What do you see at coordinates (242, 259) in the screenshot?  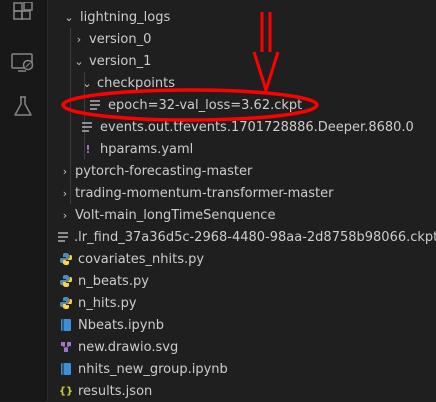 I see `tree-item-covariates-nhits: covariates_nhits.py` at bounding box center [242, 259].